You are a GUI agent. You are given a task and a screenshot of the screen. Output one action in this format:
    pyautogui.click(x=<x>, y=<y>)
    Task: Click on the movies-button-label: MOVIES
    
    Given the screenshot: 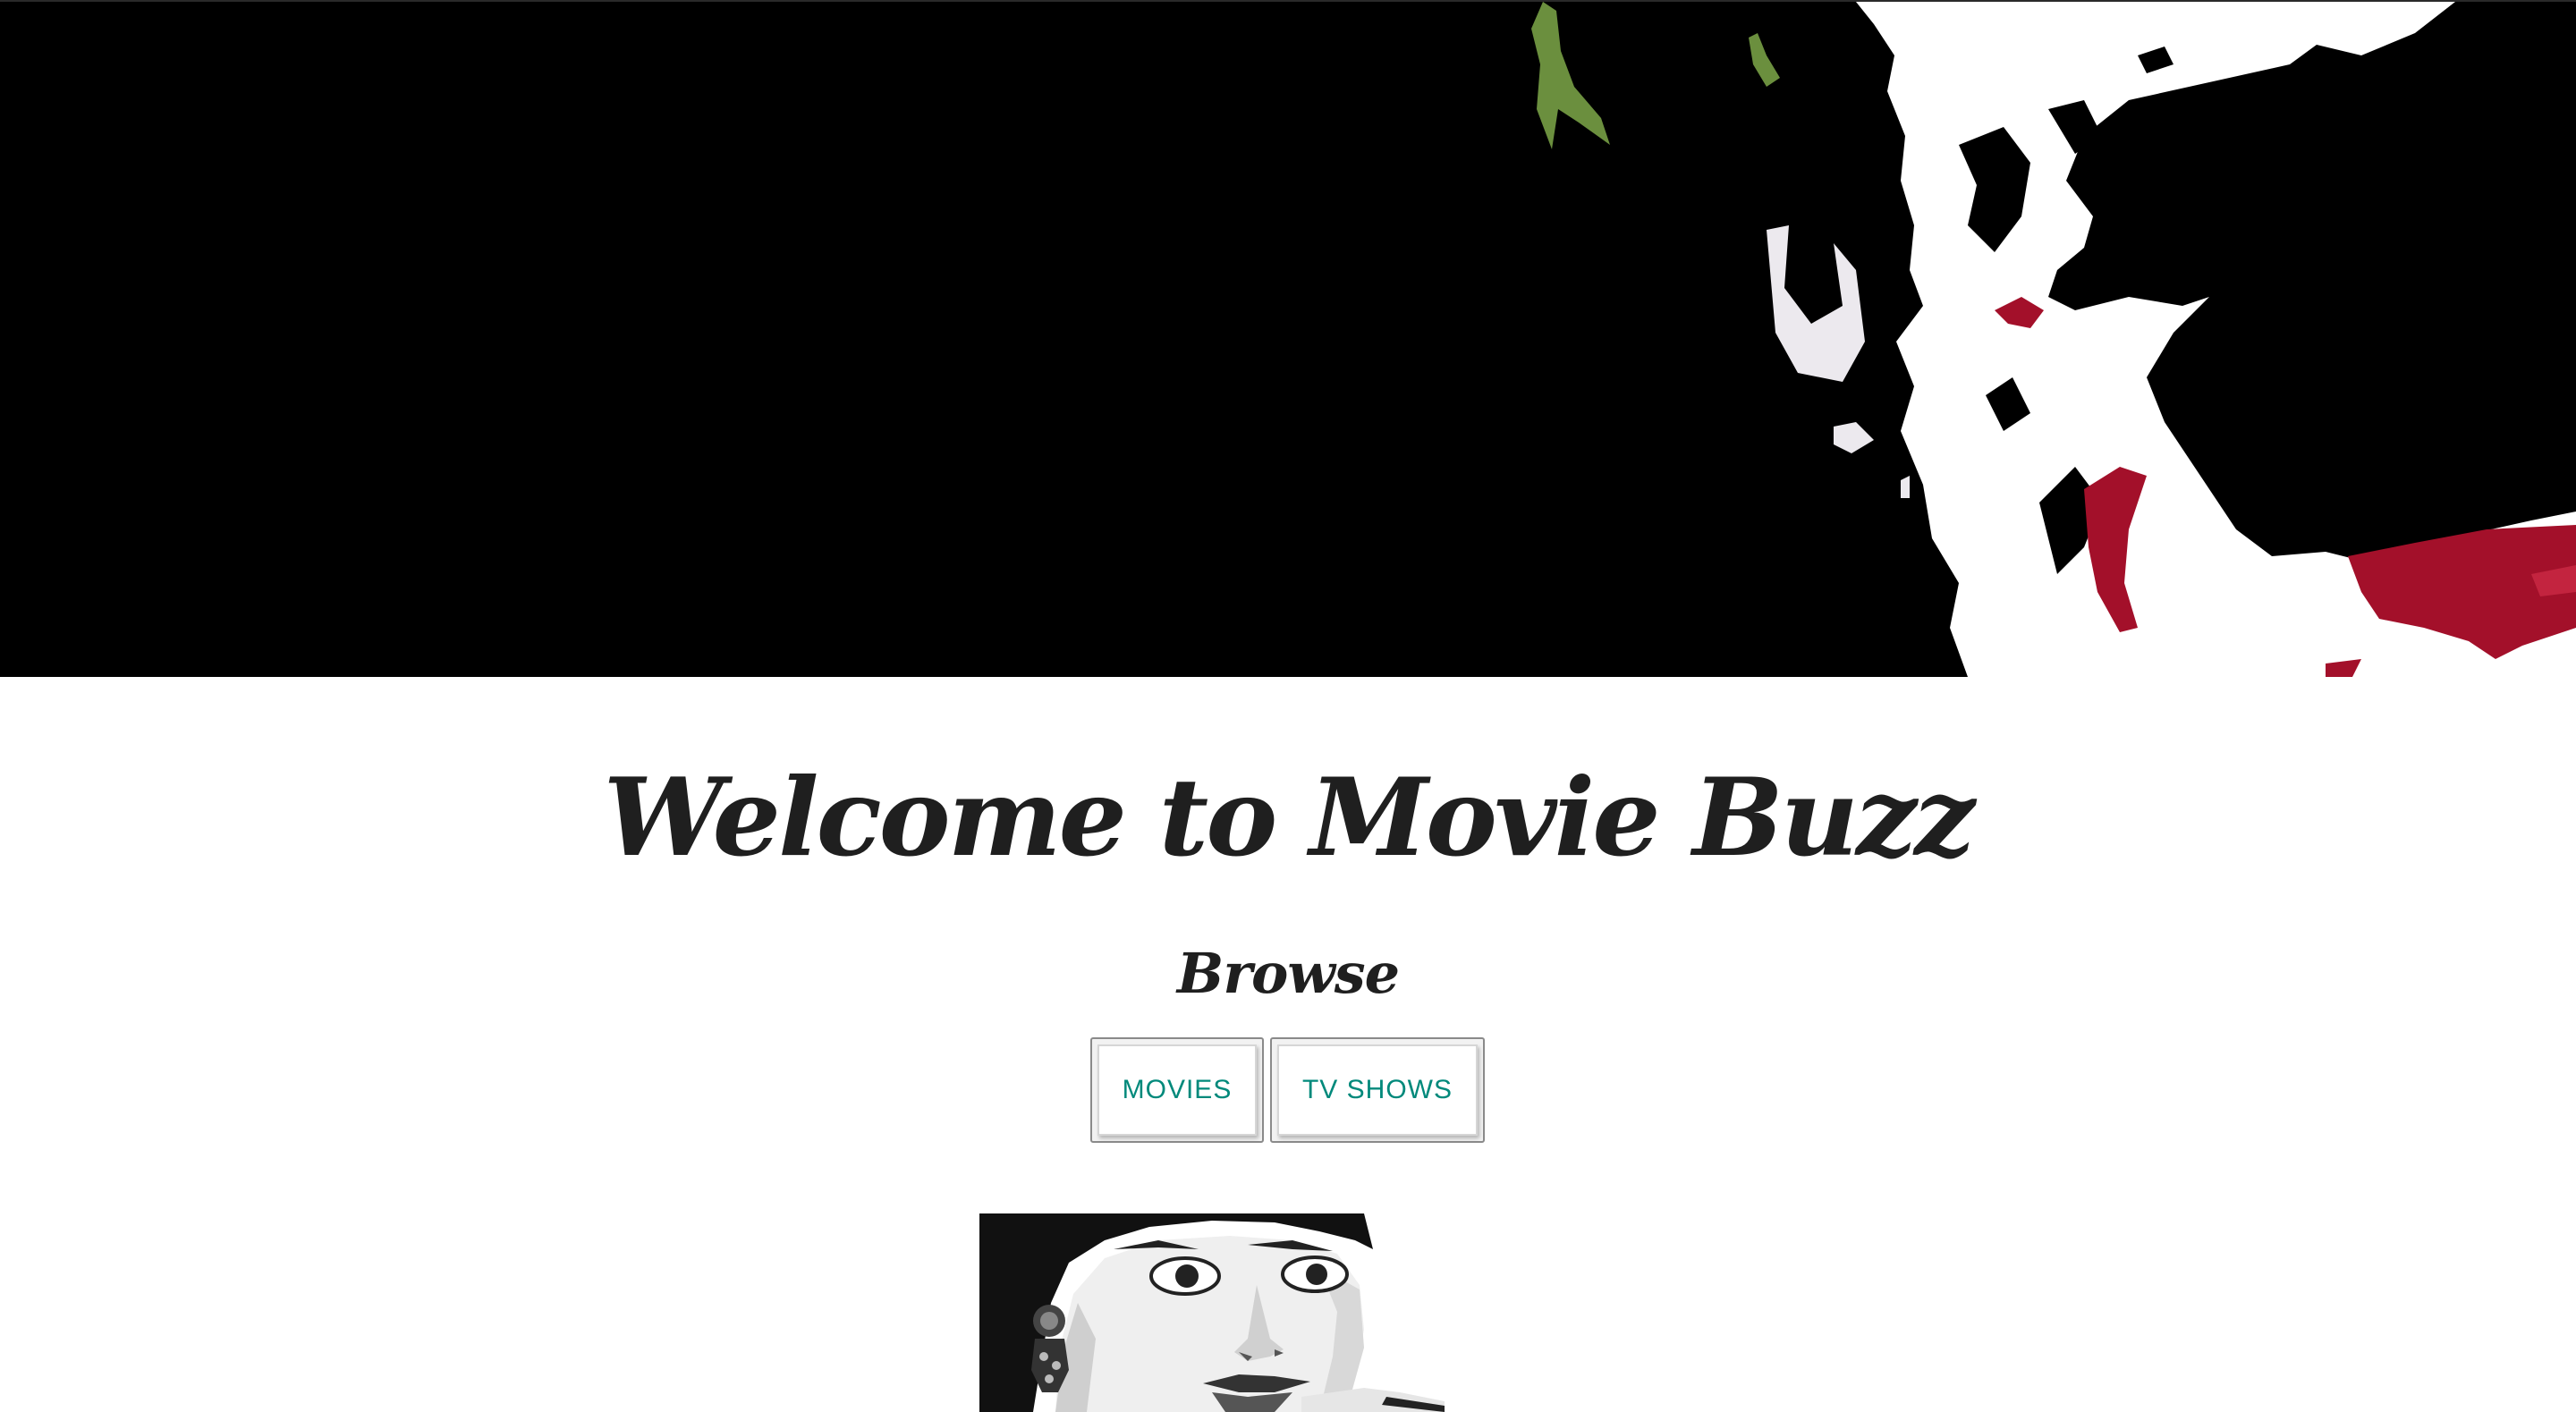 What is the action you would take?
    pyautogui.click(x=1177, y=1090)
    